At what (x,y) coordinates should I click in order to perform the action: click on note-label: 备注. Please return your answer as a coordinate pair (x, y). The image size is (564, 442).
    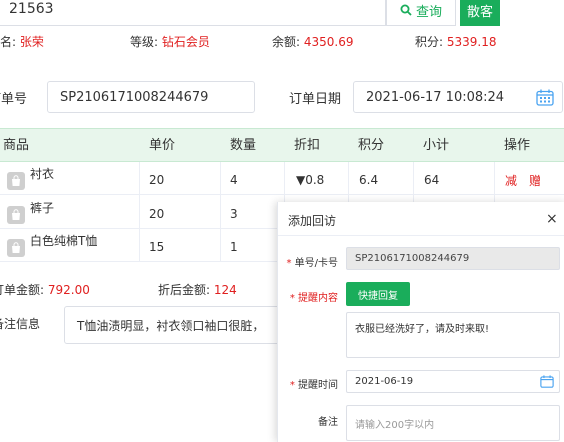
    Looking at the image, I should click on (328, 422).